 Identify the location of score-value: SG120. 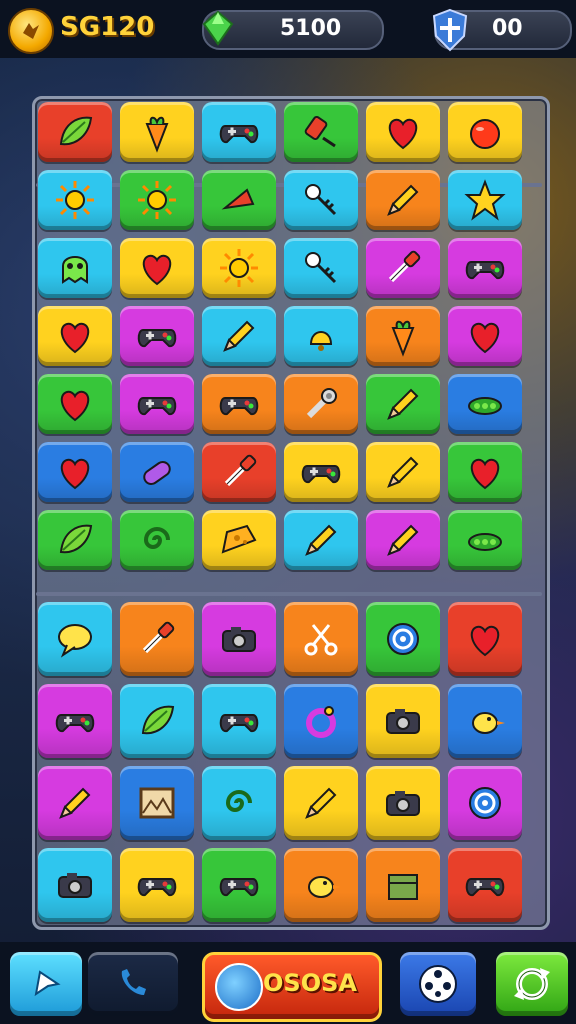
(107, 27).